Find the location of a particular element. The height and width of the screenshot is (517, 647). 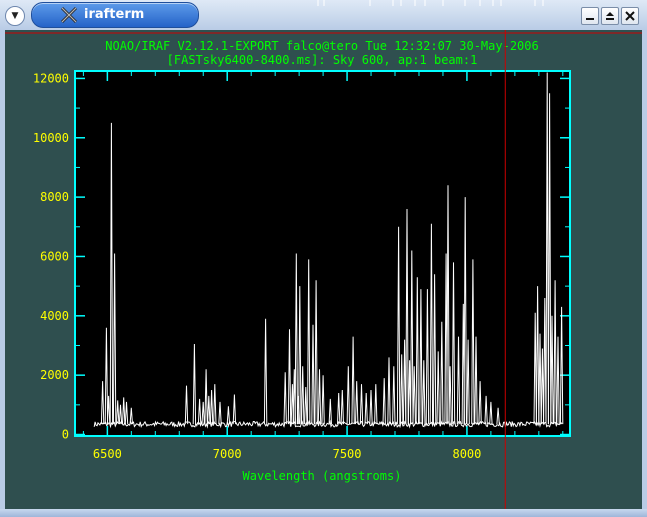

close-icon is located at coordinates (630, 16).